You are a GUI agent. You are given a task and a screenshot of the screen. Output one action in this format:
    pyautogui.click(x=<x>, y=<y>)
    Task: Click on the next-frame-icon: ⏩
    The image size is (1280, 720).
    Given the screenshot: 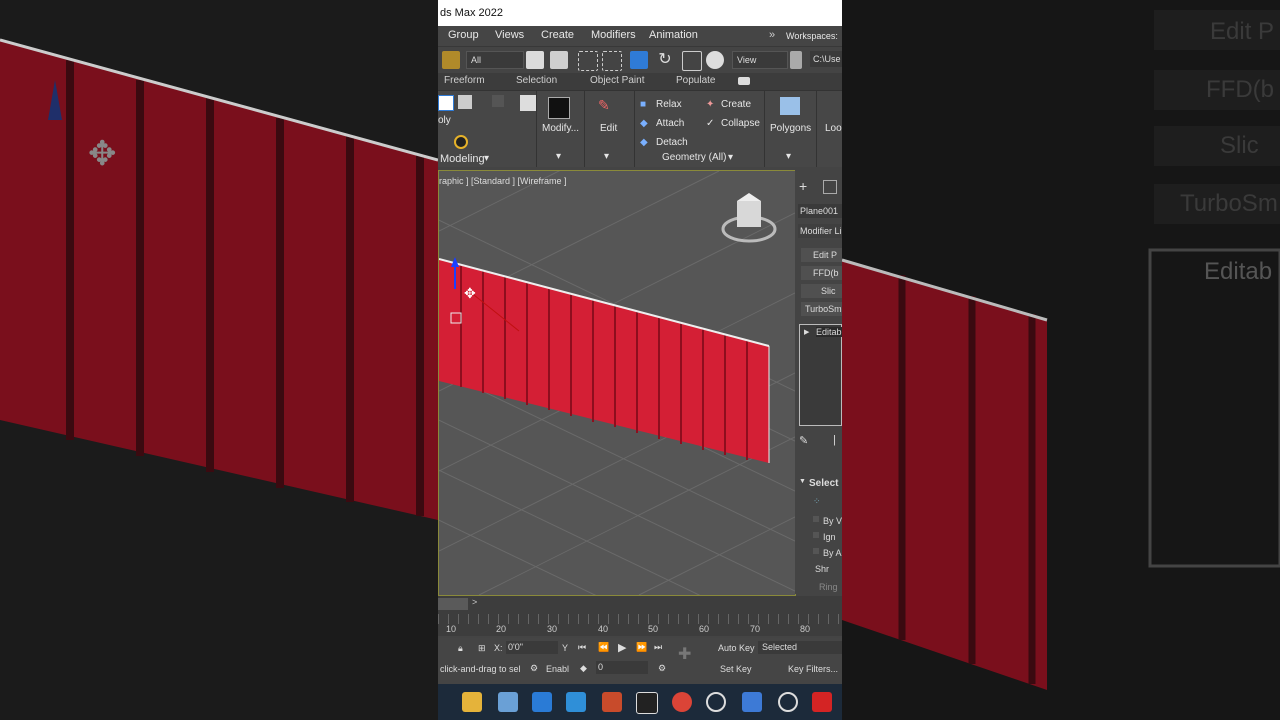 What is the action you would take?
    pyautogui.click(x=641, y=647)
    